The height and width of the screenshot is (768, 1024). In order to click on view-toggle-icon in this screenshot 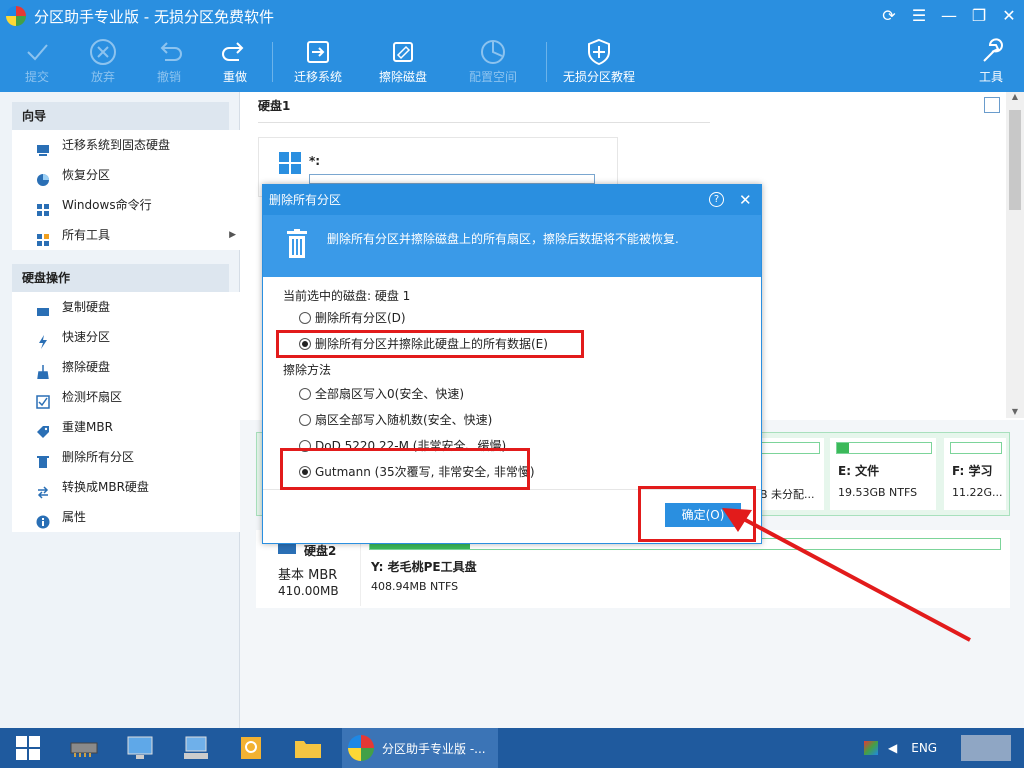, I will do `click(992, 105)`.